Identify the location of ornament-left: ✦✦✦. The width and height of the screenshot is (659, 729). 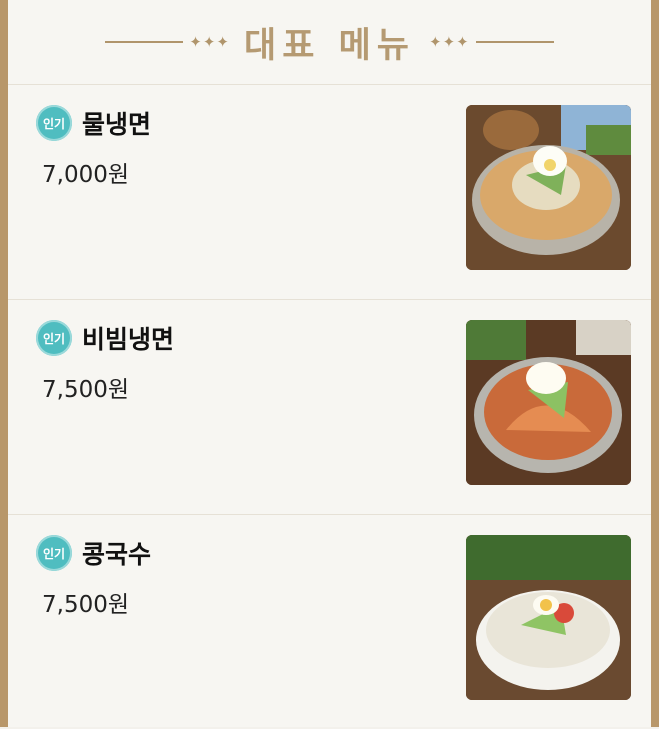
(167, 42).